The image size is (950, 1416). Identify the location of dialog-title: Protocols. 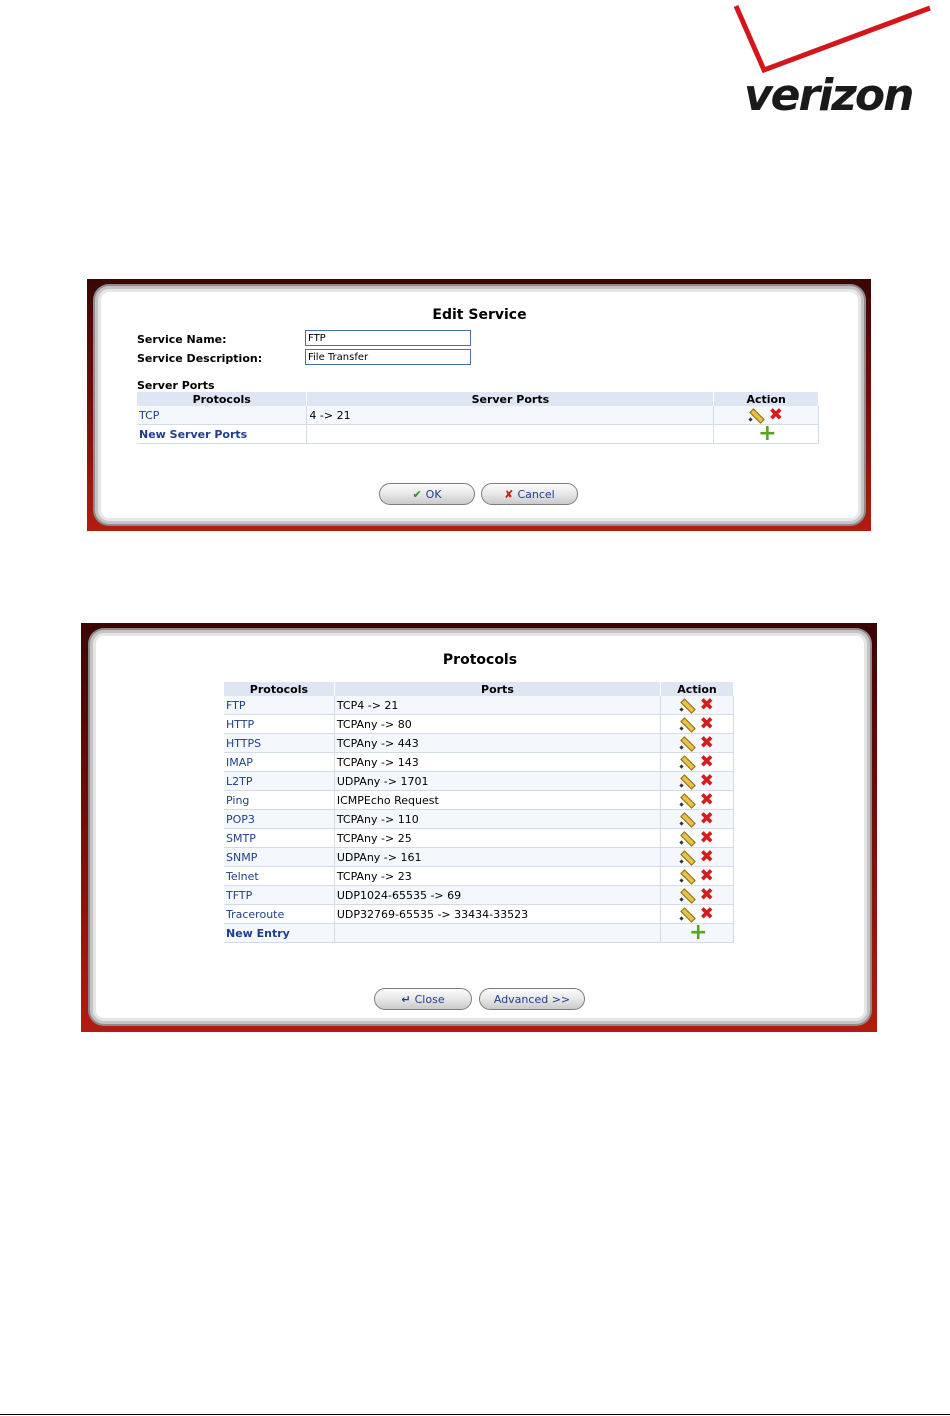
(480, 660).